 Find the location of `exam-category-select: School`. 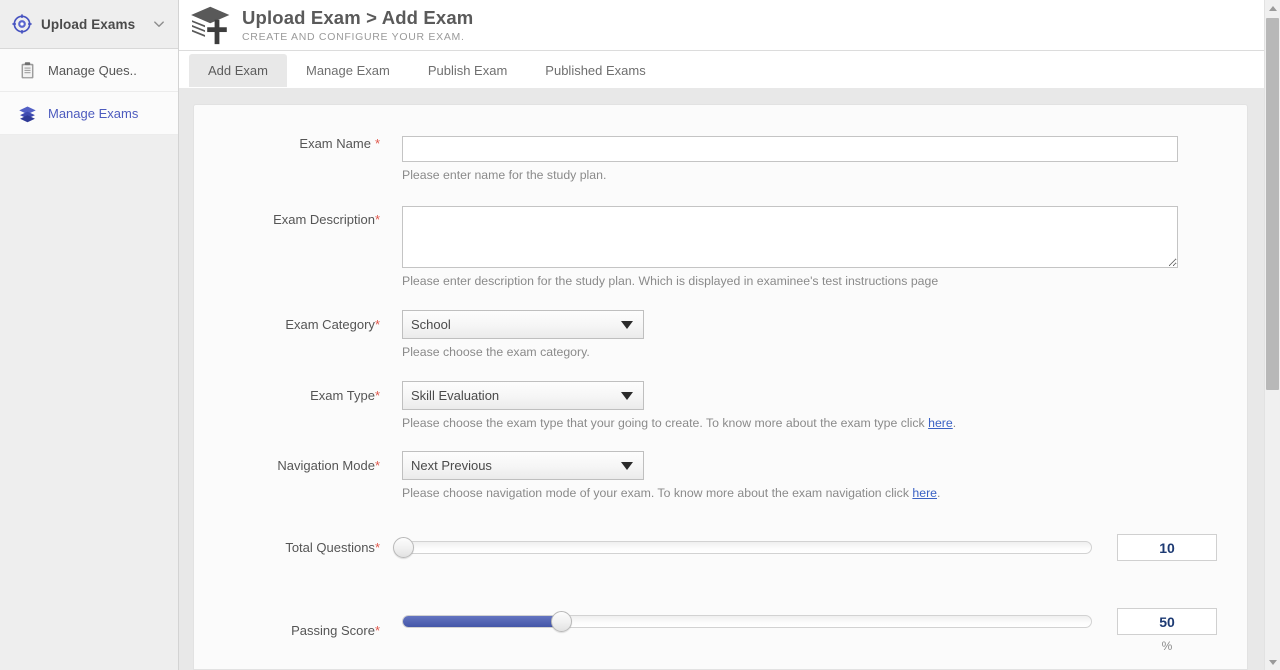

exam-category-select: School is located at coordinates (523, 324).